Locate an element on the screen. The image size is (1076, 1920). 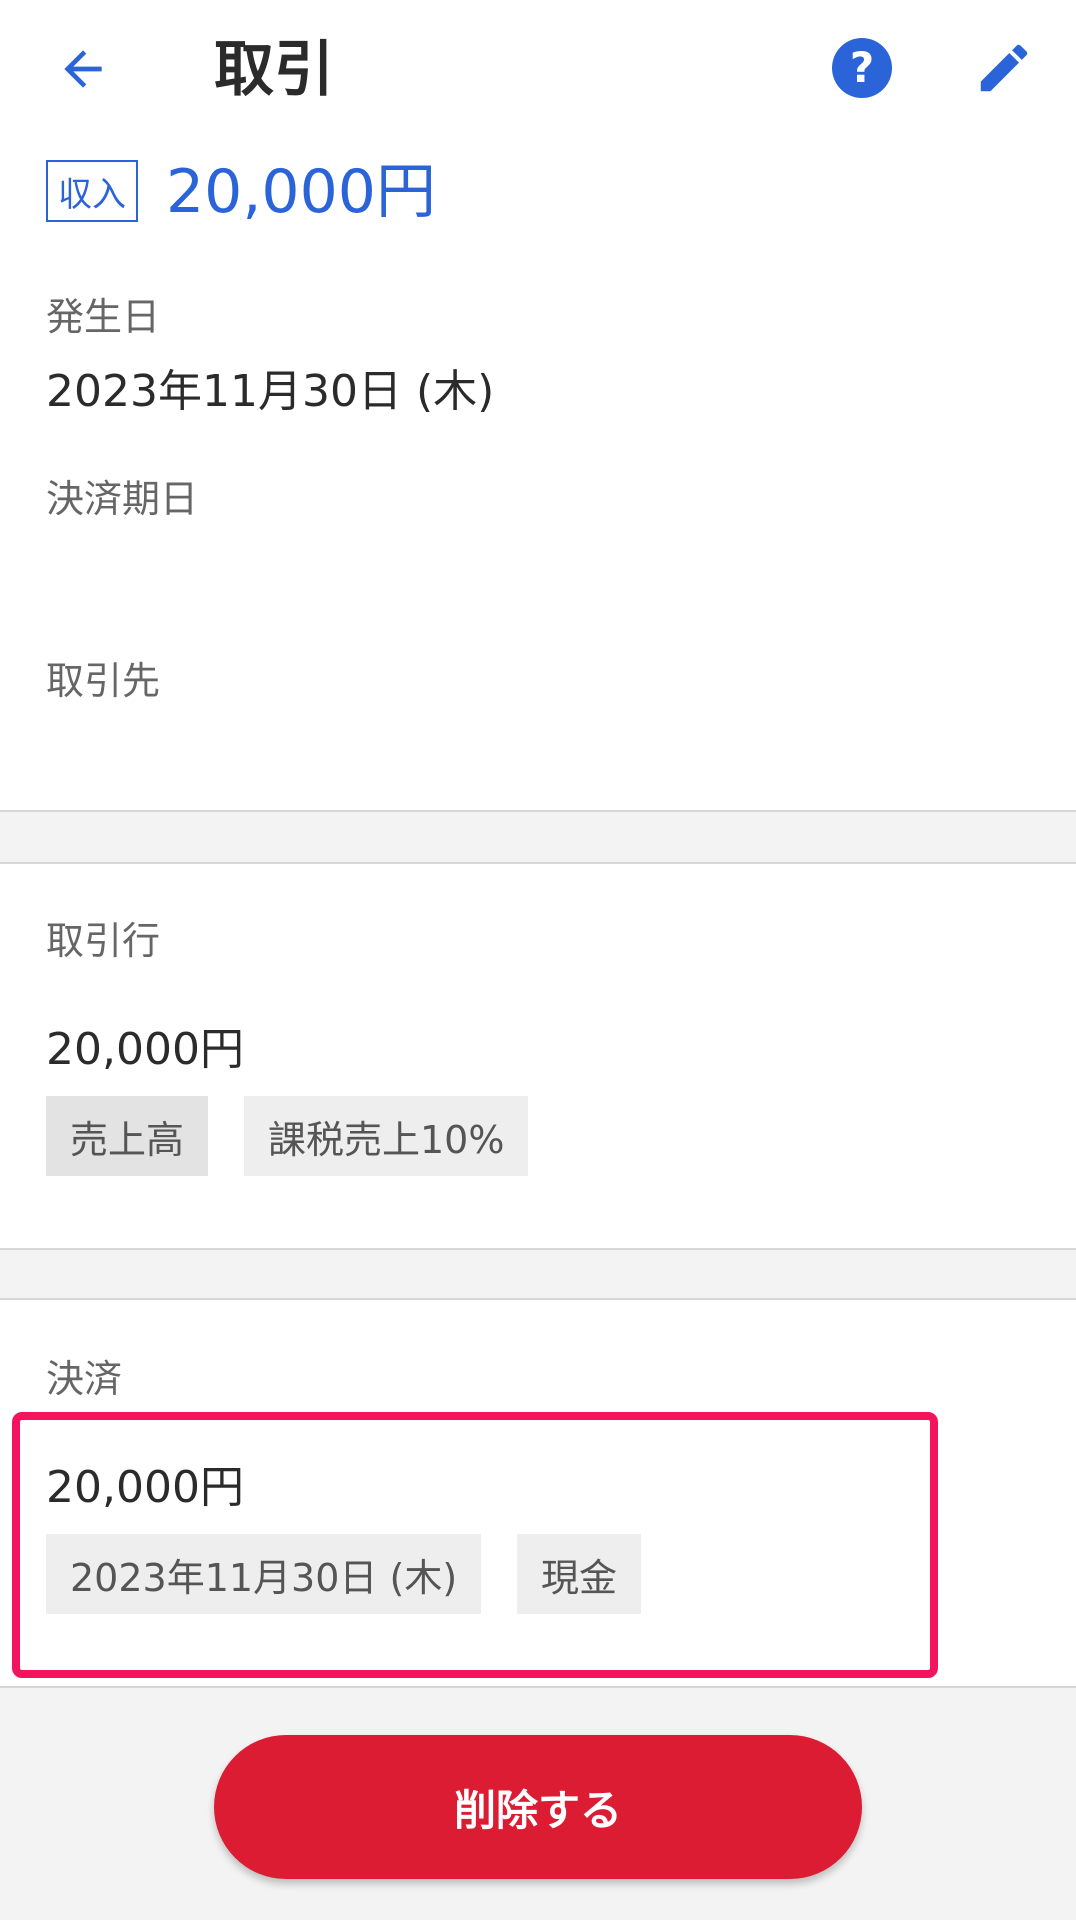
income-type-badge: 収入 is located at coordinates (92, 191).